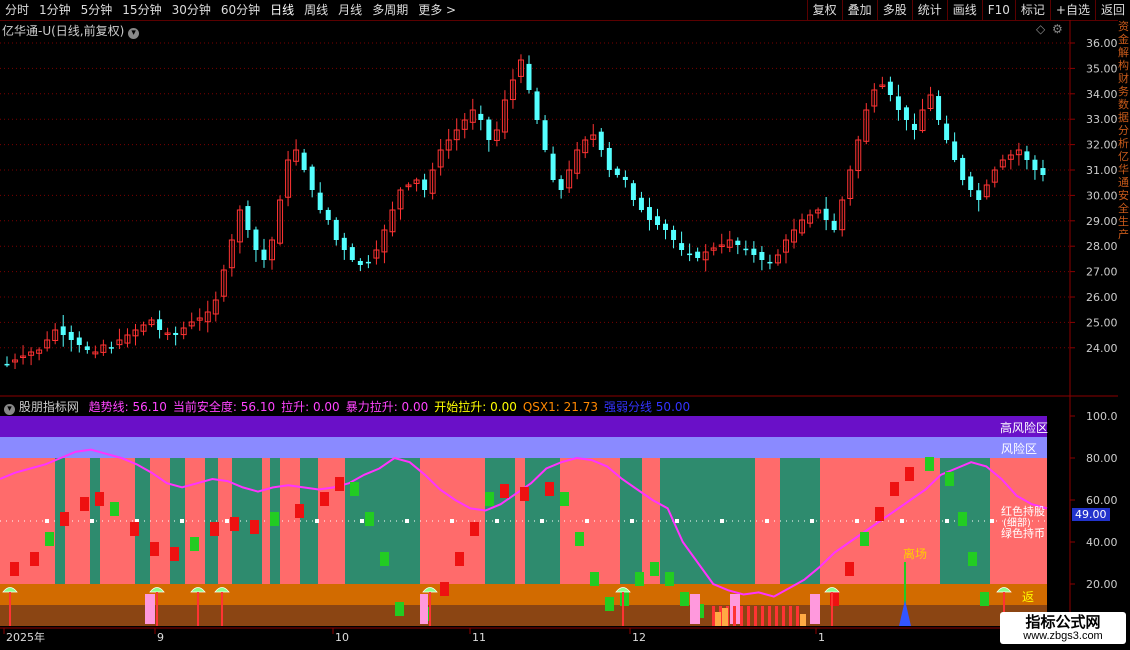 The height and width of the screenshot is (650, 1130). Describe the element at coordinates (1102, 145) in the screenshot. I see `price-tick-label: 32.00` at that location.